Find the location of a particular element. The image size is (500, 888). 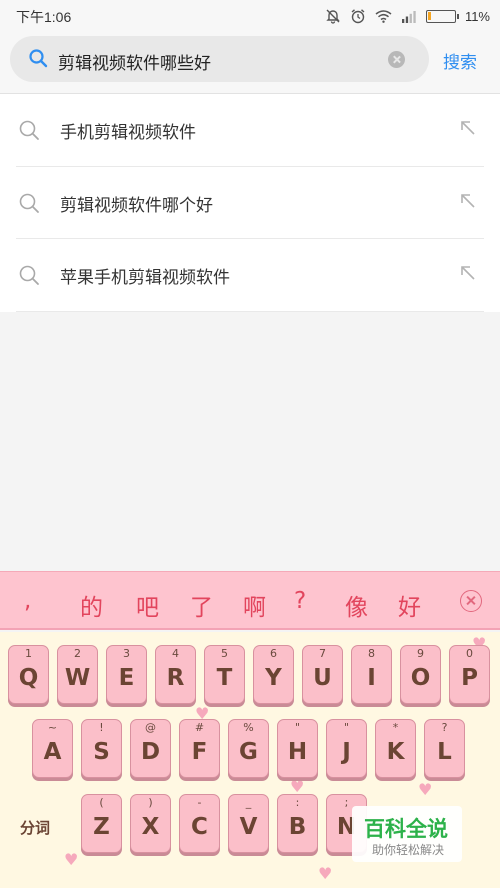

search-query: 剪辑视频软件哪些好 is located at coordinates (134, 61).